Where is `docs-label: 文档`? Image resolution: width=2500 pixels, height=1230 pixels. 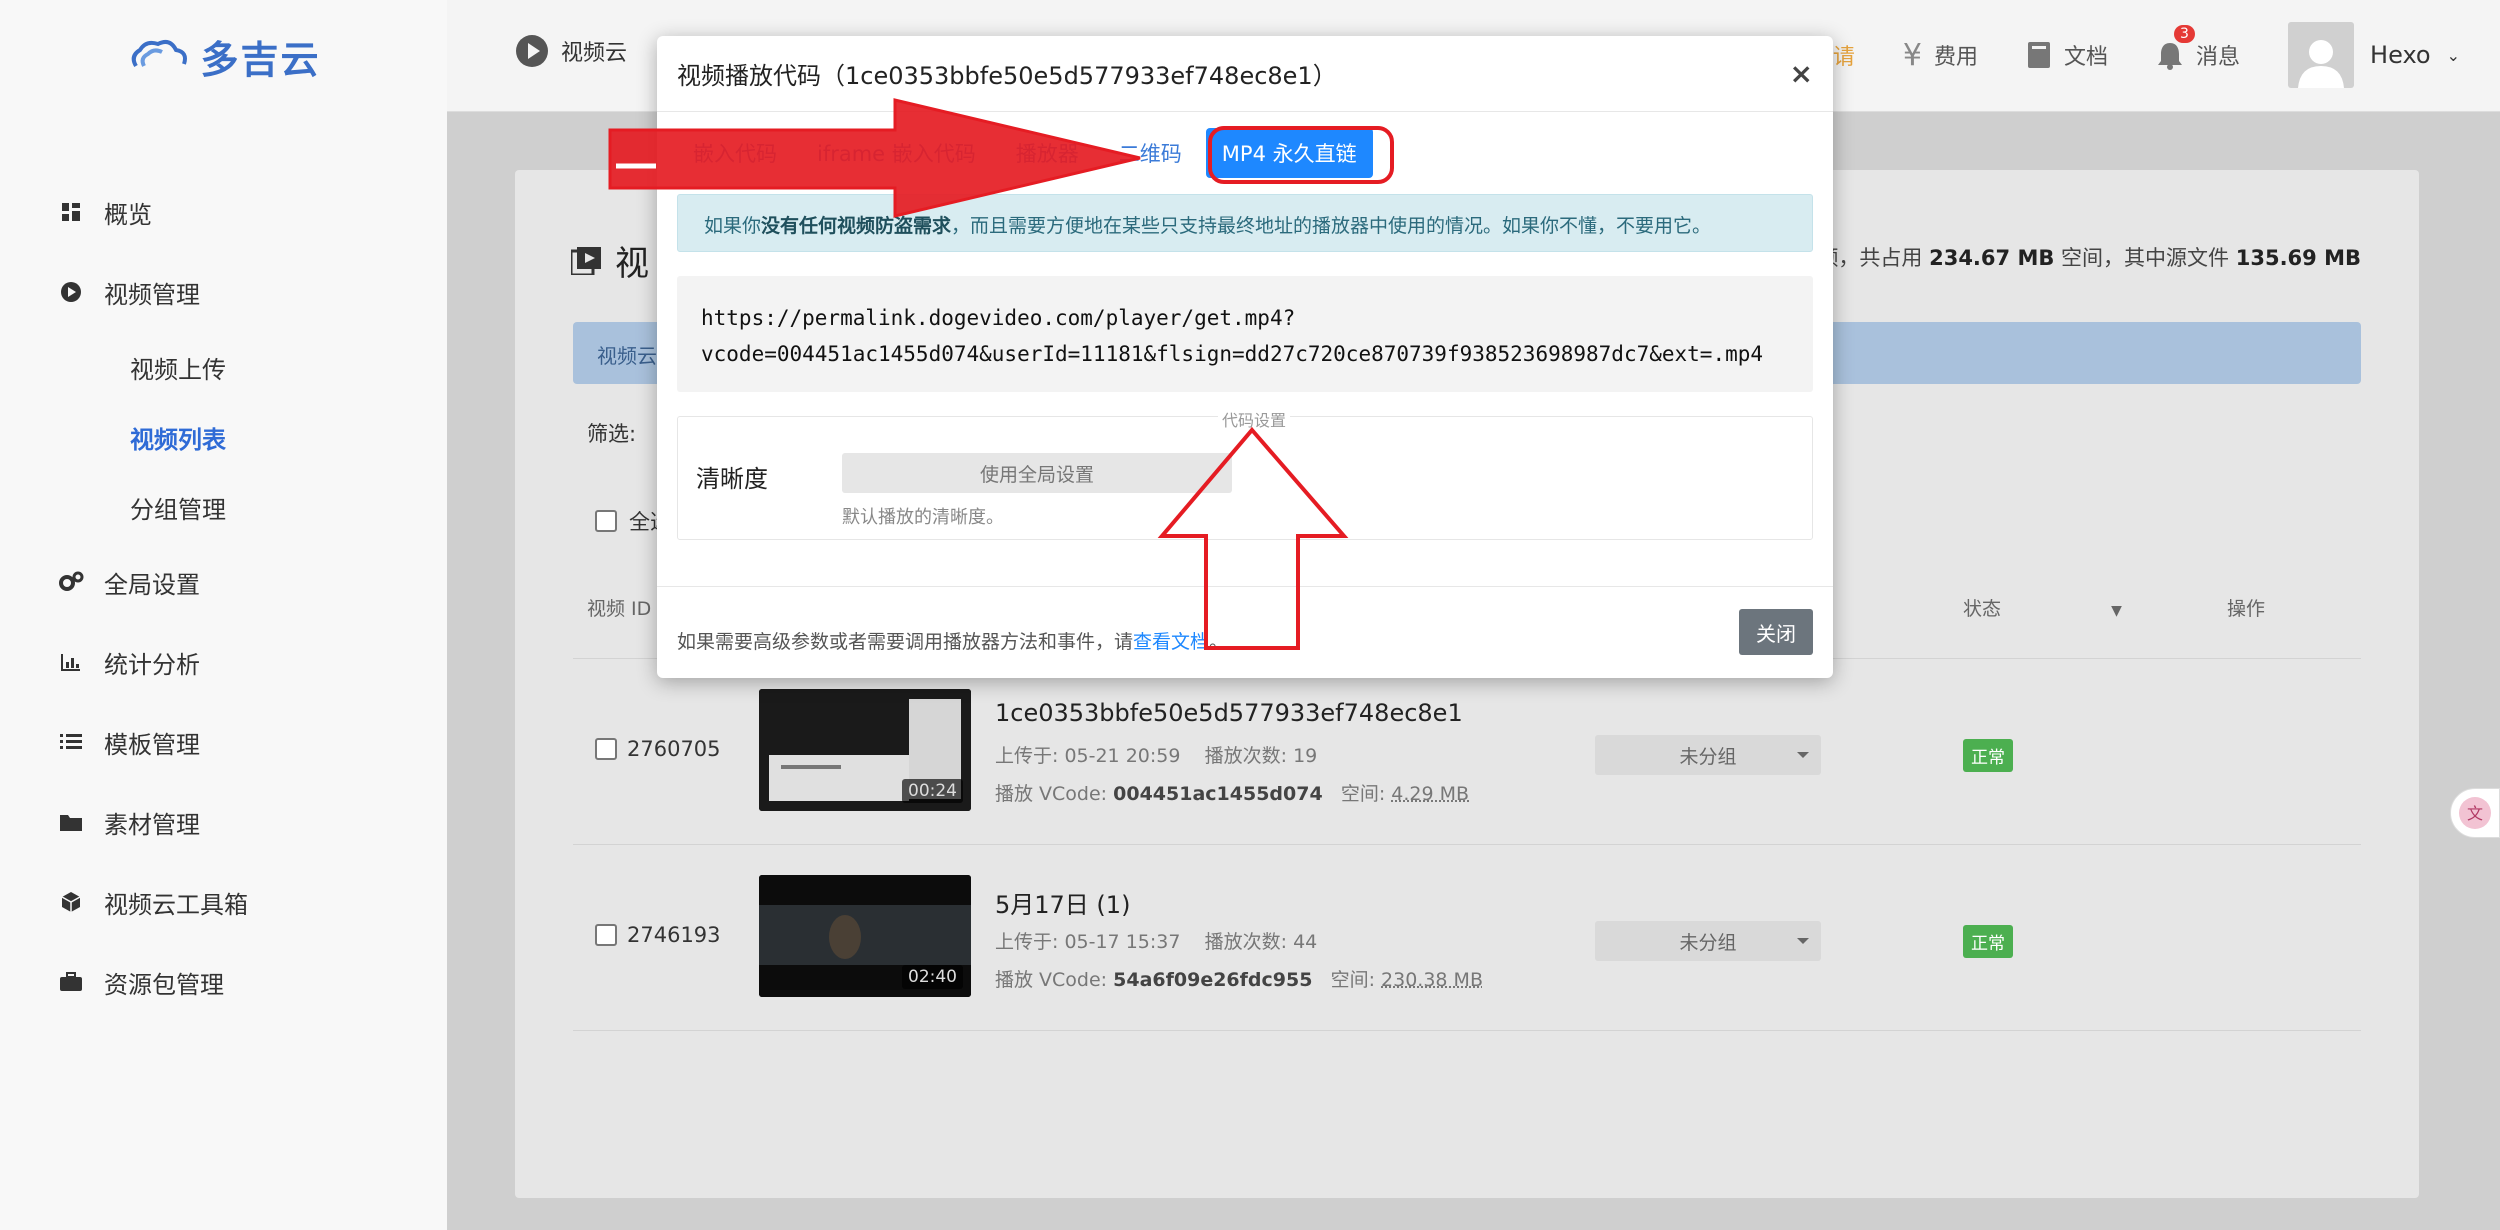 docs-label: 文档 is located at coordinates (2086, 57).